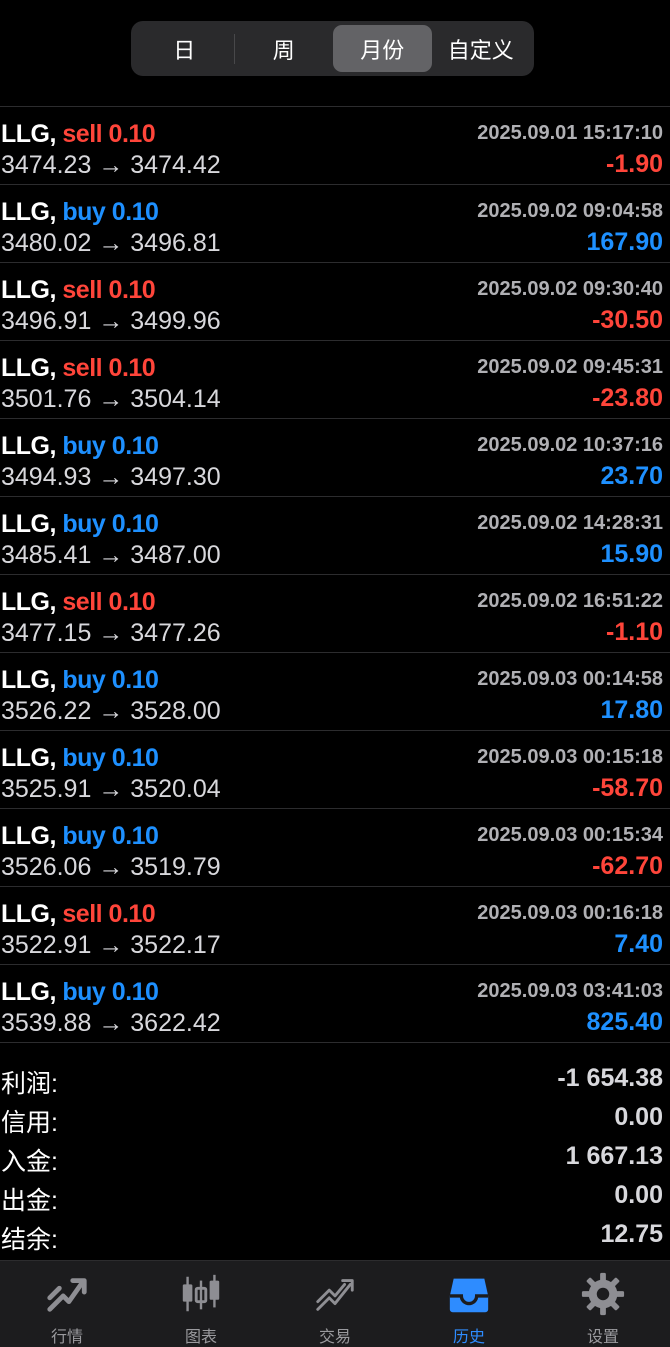 This screenshot has width=670, height=1347. Describe the element at coordinates (481, 48) in the screenshot. I see `segment-custom: 自定义` at that location.